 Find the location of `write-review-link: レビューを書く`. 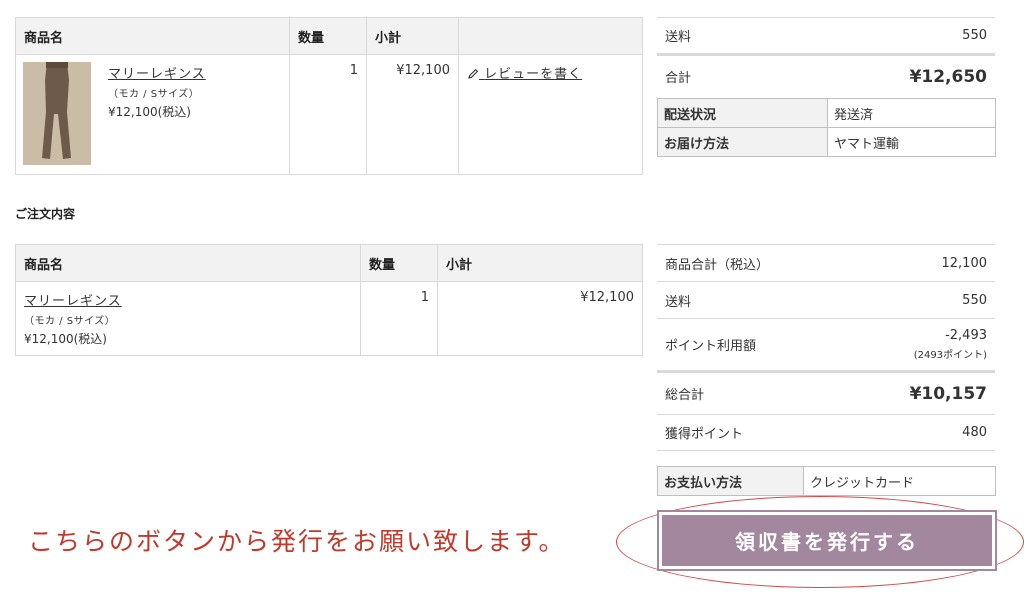

write-review-link: レビューを書く is located at coordinates (524, 74).